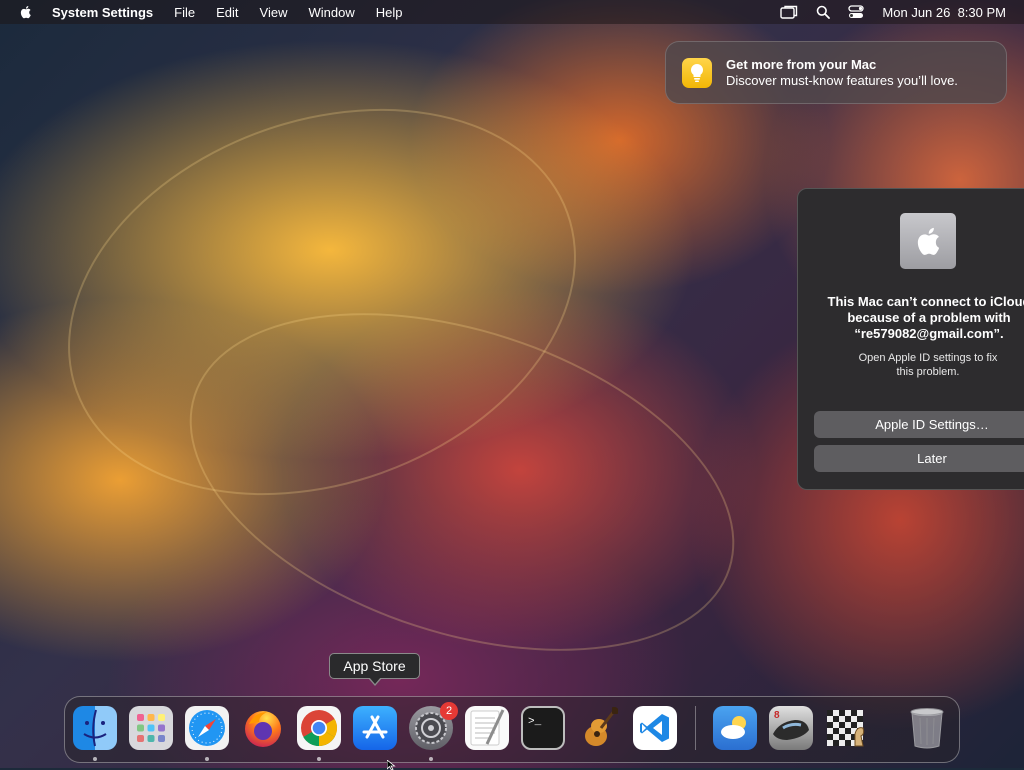 The height and width of the screenshot is (770, 1024). I want to click on apple-logo-icon, so click(928, 241).